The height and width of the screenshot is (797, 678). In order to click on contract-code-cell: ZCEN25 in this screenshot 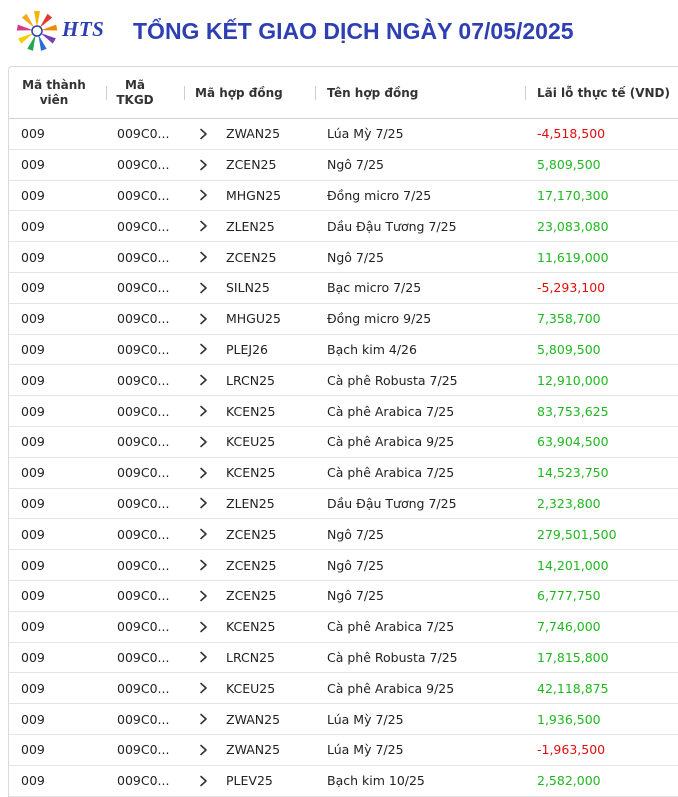, I will do `click(251, 257)`.